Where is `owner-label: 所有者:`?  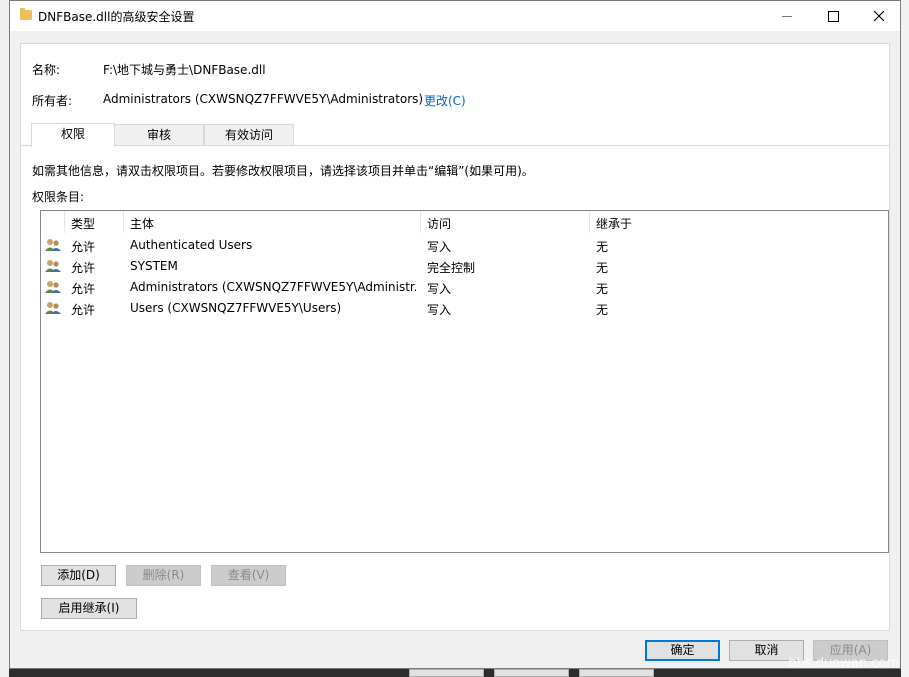 owner-label: 所有者: is located at coordinates (52, 101).